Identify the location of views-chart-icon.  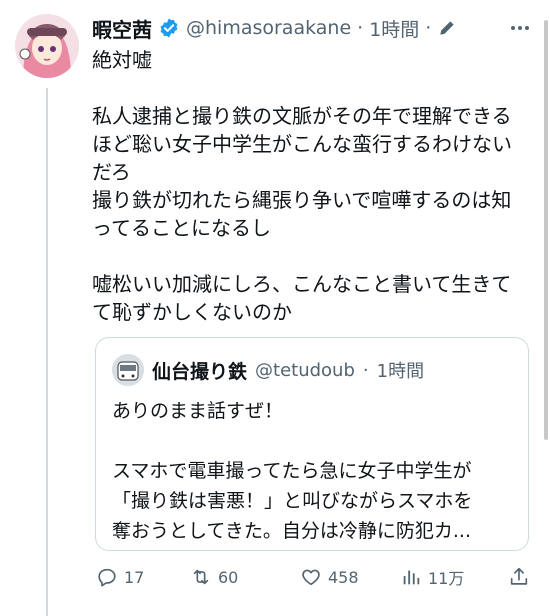
(411, 577).